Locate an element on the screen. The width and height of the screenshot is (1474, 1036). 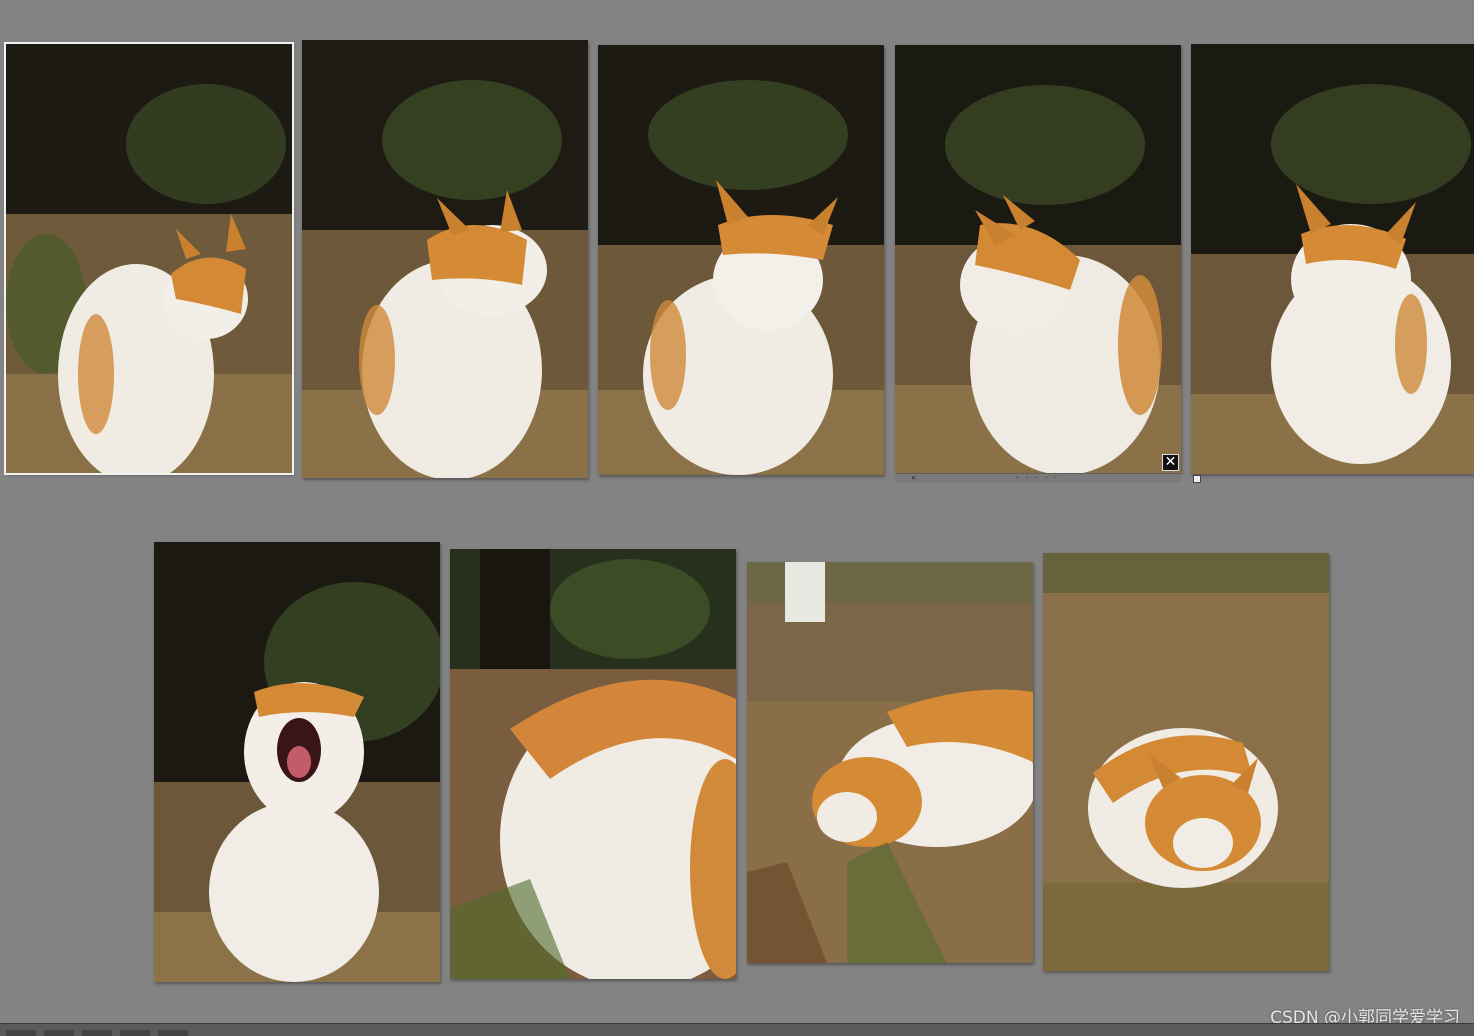
remove-photo-close-icon: ✕ is located at coordinates (1170, 462).